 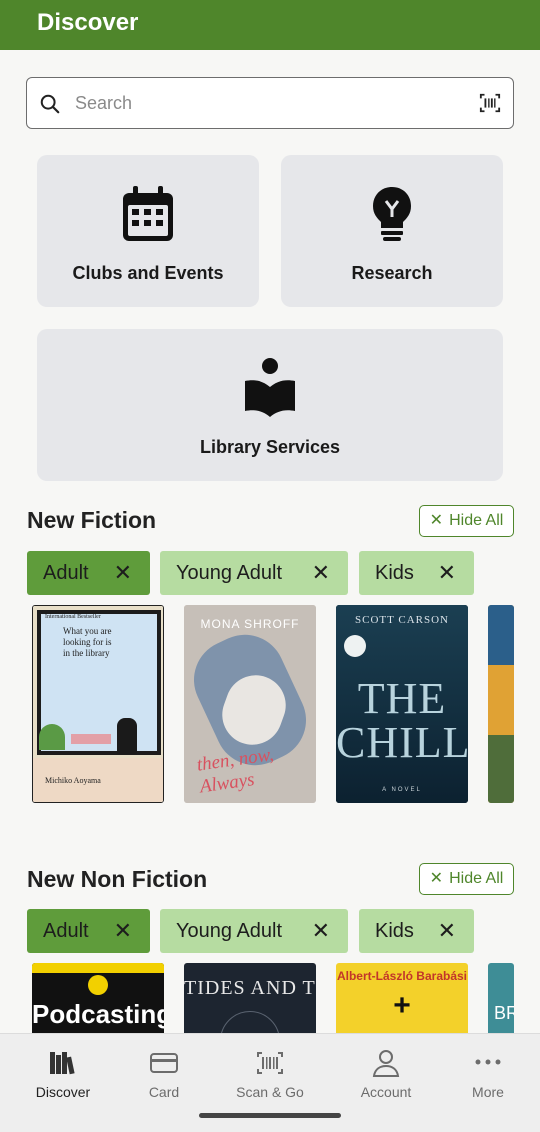 What do you see at coordinates (98, 1014) in the screenshot?
I see `book-title: Podcasting` at bounding box center [98, 1014].